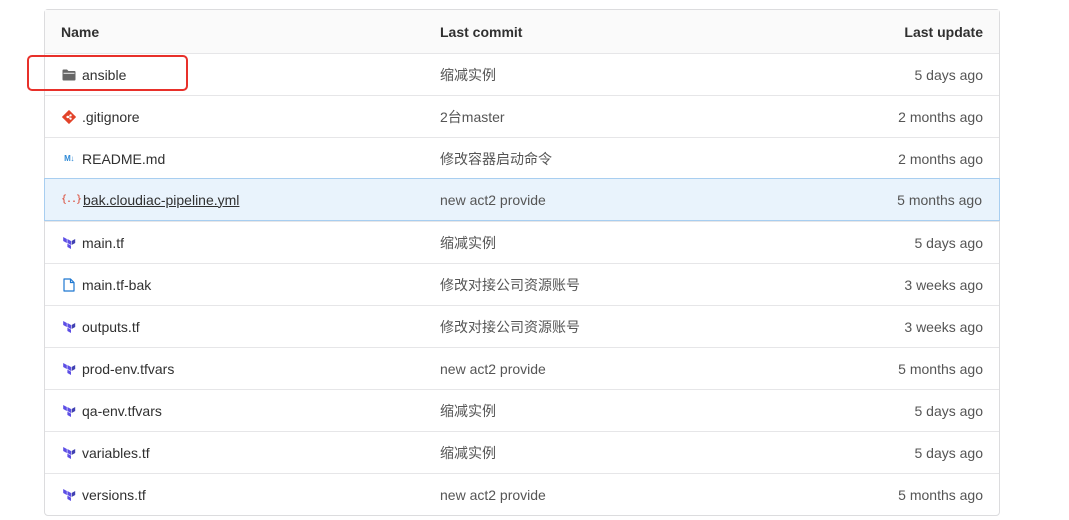  Describe the element at coordinates (111, 327) in the screenshot. I see `file-link: outputs.tf` at that location.